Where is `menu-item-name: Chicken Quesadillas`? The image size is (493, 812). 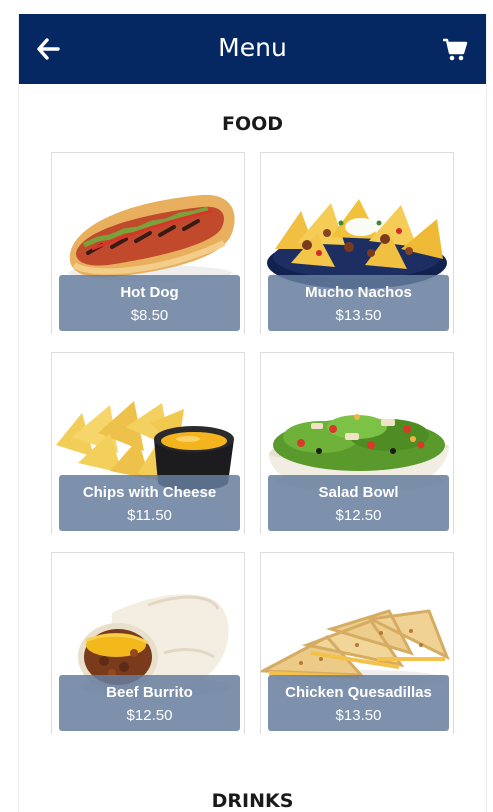 menu-item-name: Chicken Quesadillas is located at coordinates (358, 692).